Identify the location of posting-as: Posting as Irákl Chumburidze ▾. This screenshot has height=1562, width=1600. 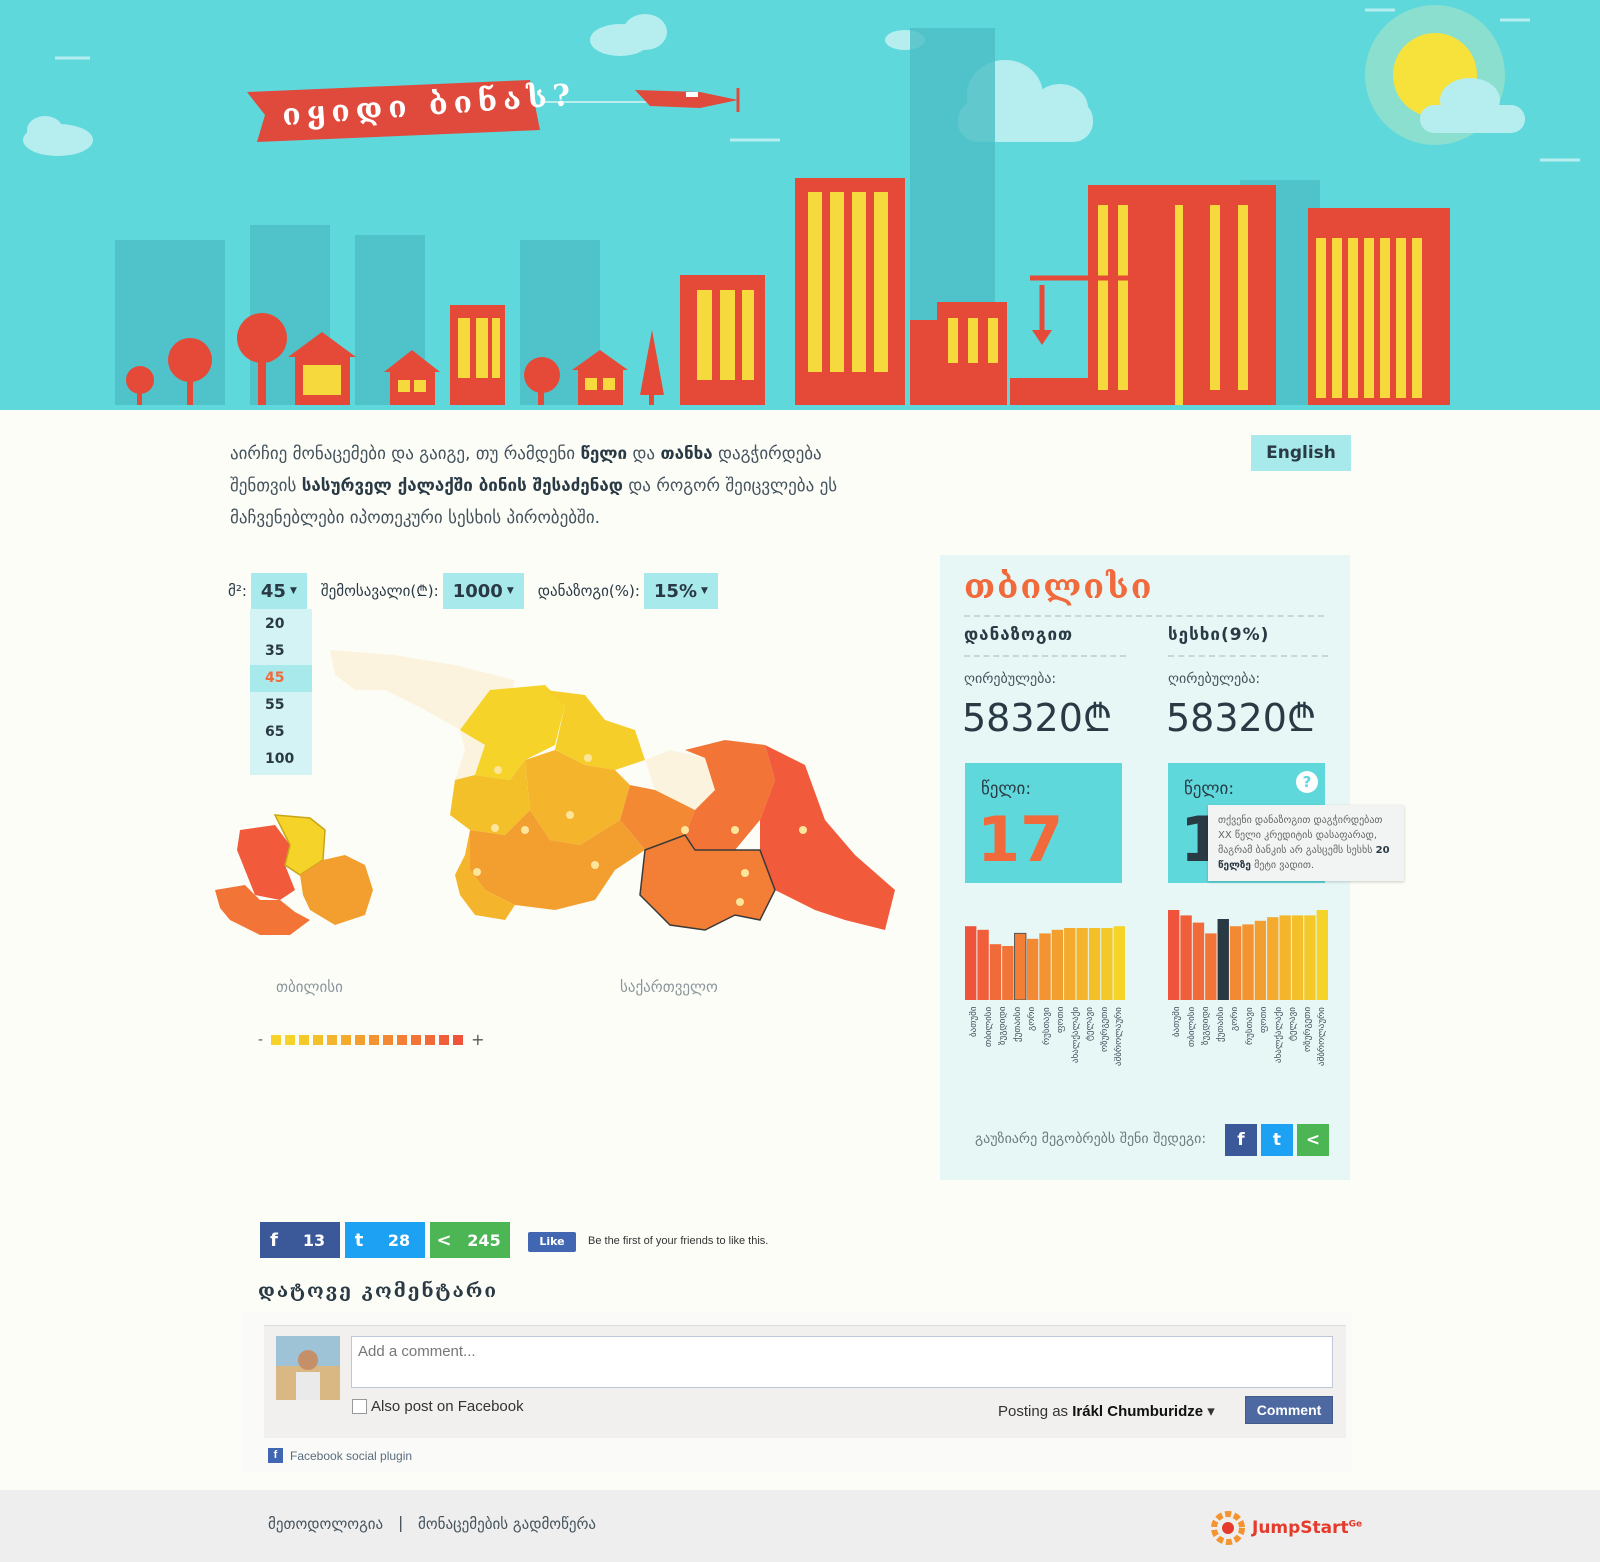
(1106, 1411).